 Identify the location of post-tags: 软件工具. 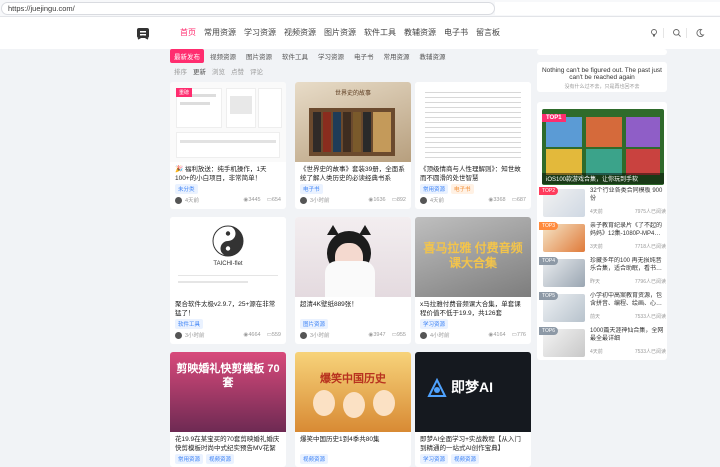
(189, 324).